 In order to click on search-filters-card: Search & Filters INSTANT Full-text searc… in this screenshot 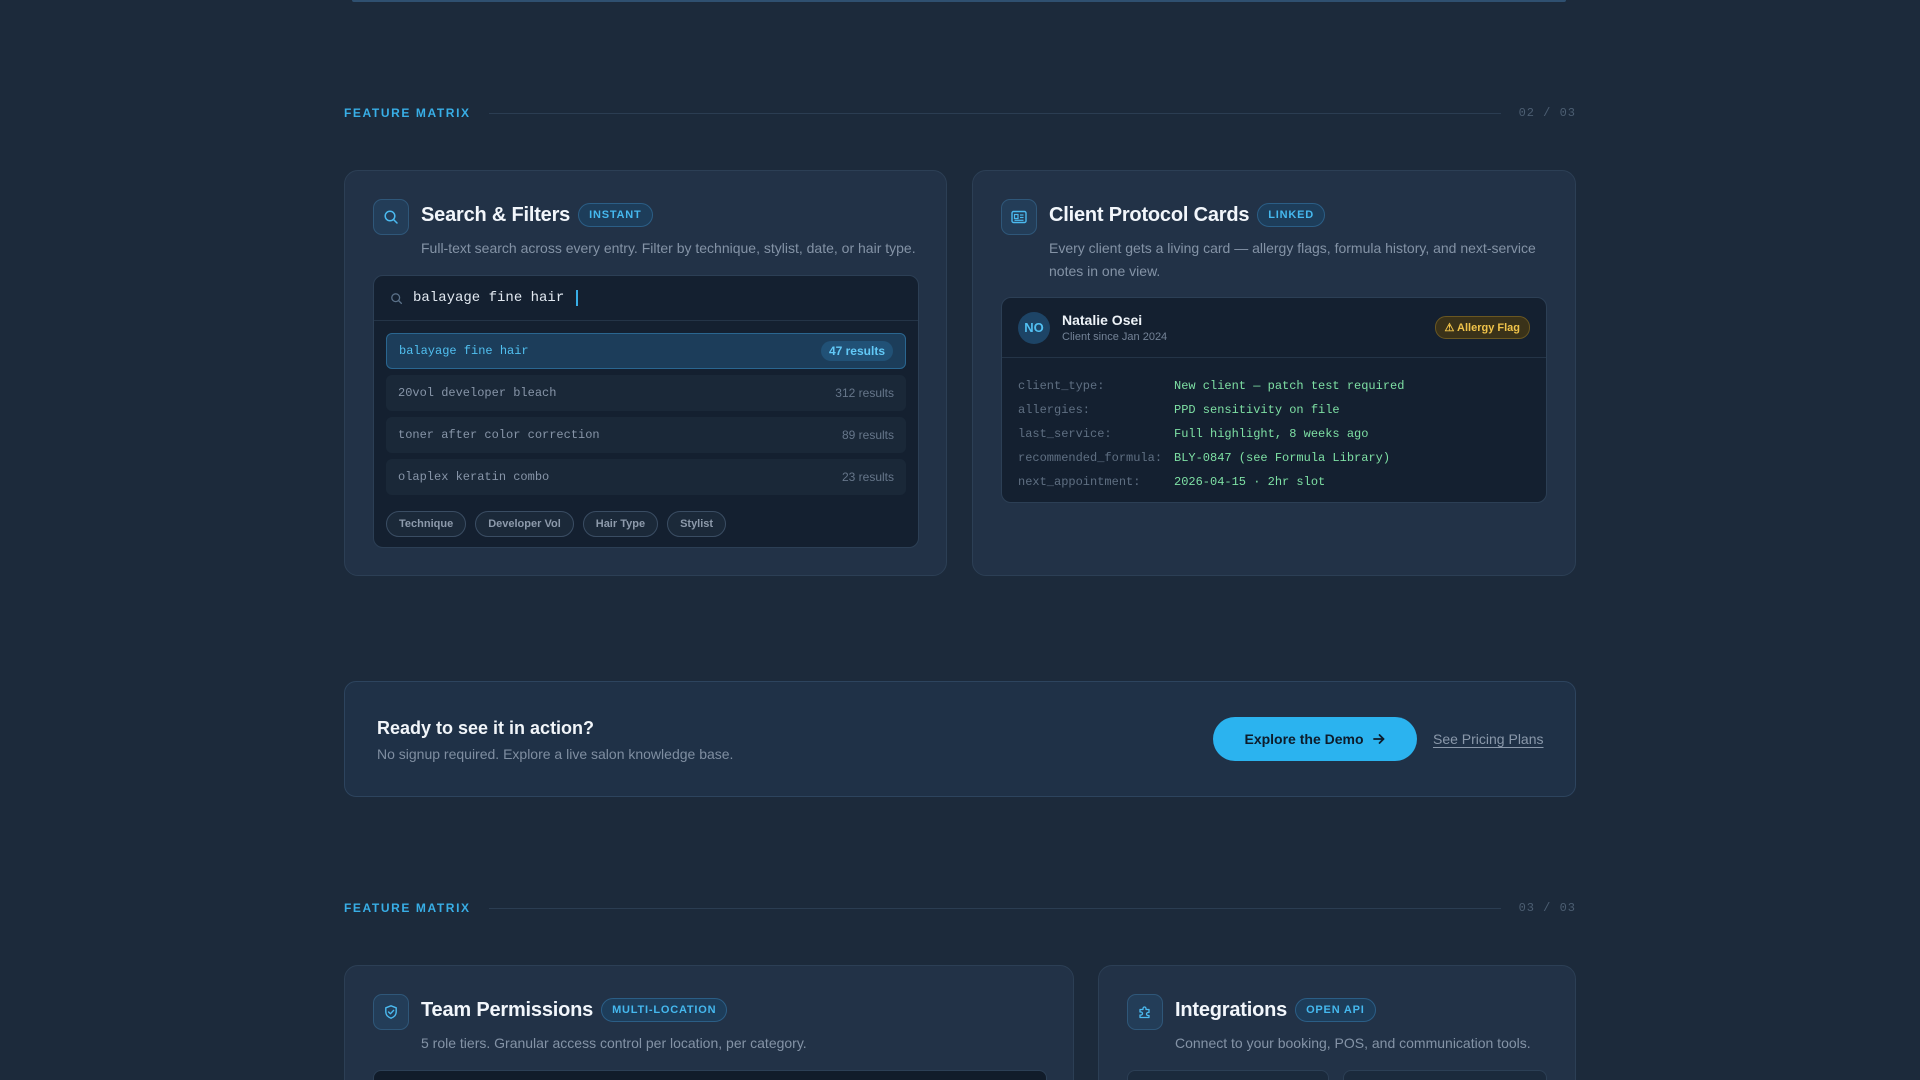, I will do `click(645, 373)`.